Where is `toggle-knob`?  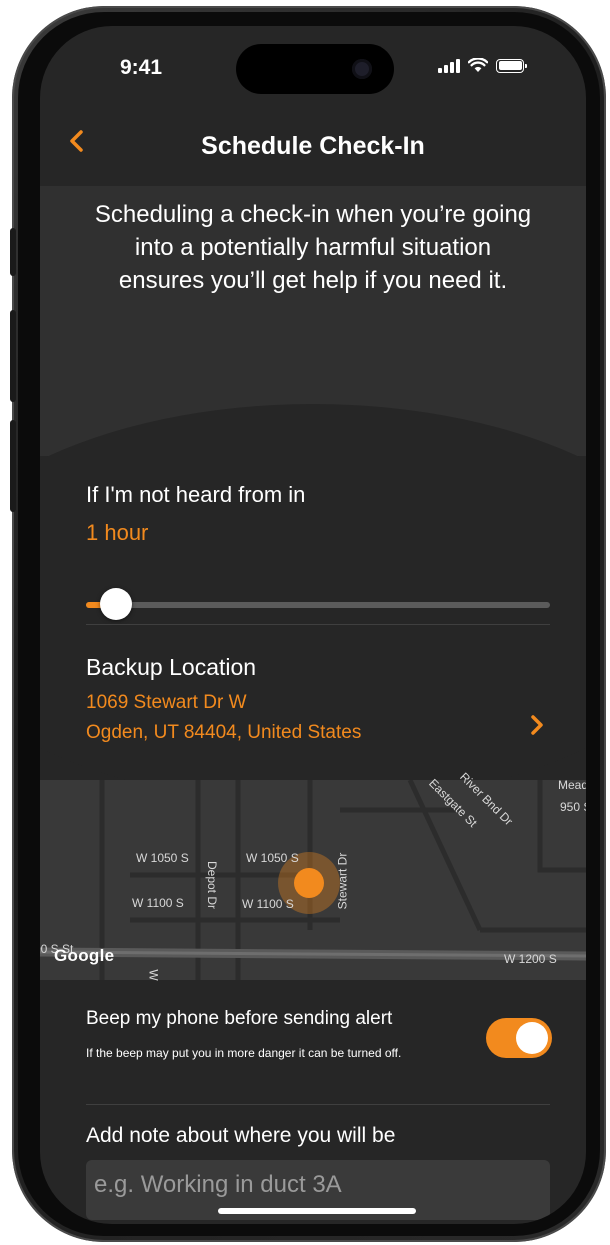
toggle-knob is located at coordinates (532, 1038).